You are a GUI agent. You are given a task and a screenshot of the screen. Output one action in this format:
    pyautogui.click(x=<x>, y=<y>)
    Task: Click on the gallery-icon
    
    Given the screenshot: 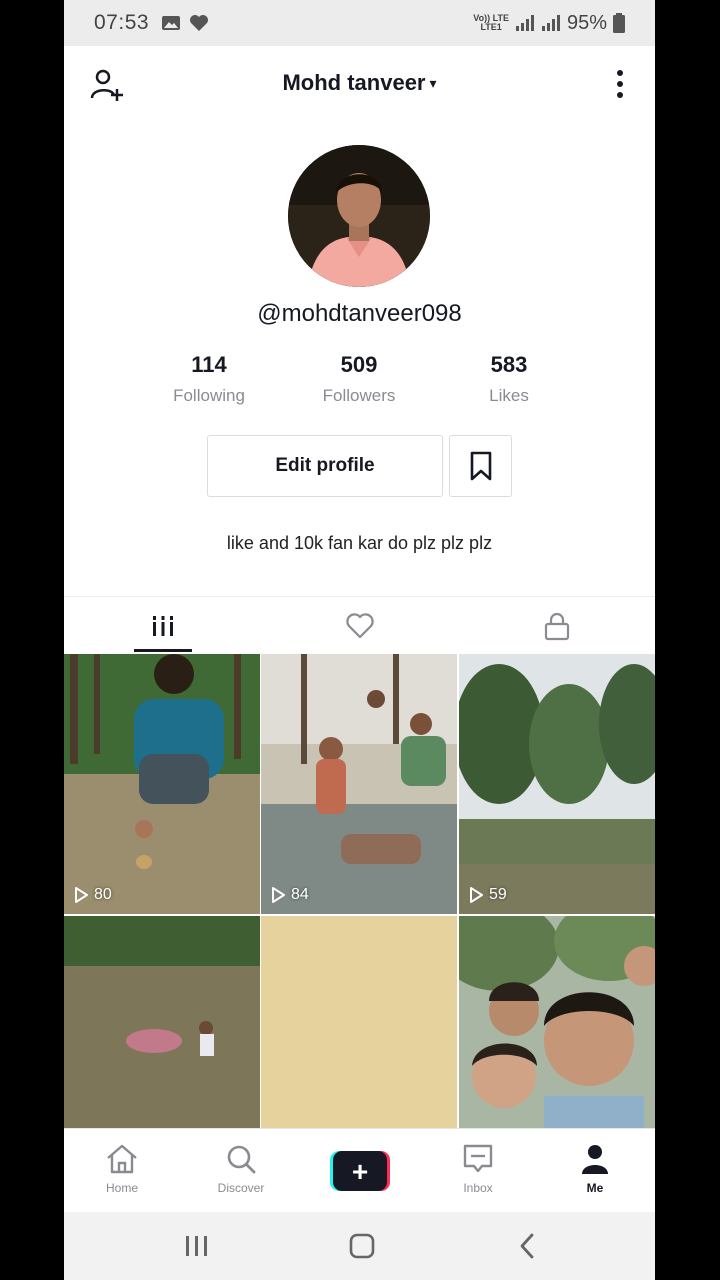 What is the action you would take?
    pyautogui.click(x=171, y=23)
    